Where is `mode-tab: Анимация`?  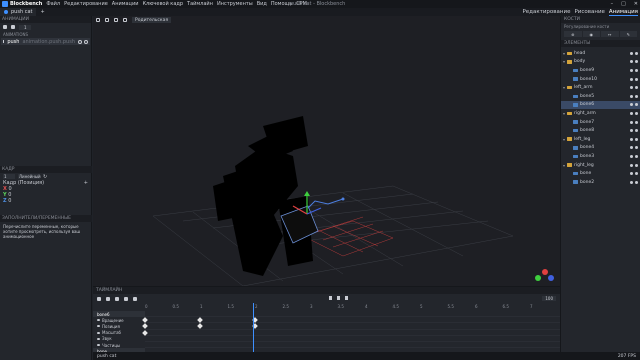
mode-tab: Анимация is located at coordinates (623, 12).